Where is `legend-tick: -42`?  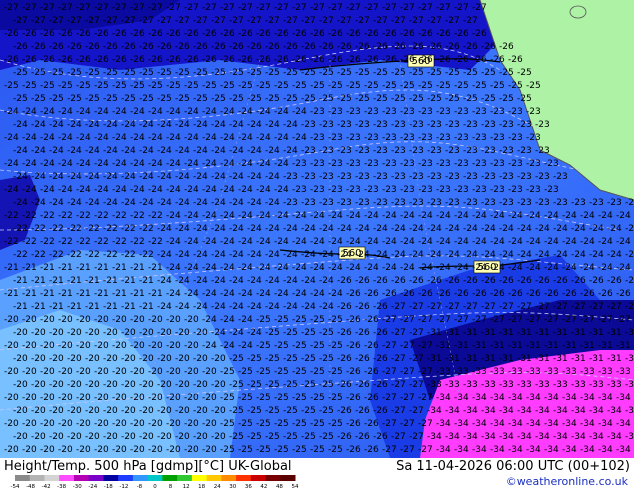 legend-tick: -42 is located at coordinates (46, 486).